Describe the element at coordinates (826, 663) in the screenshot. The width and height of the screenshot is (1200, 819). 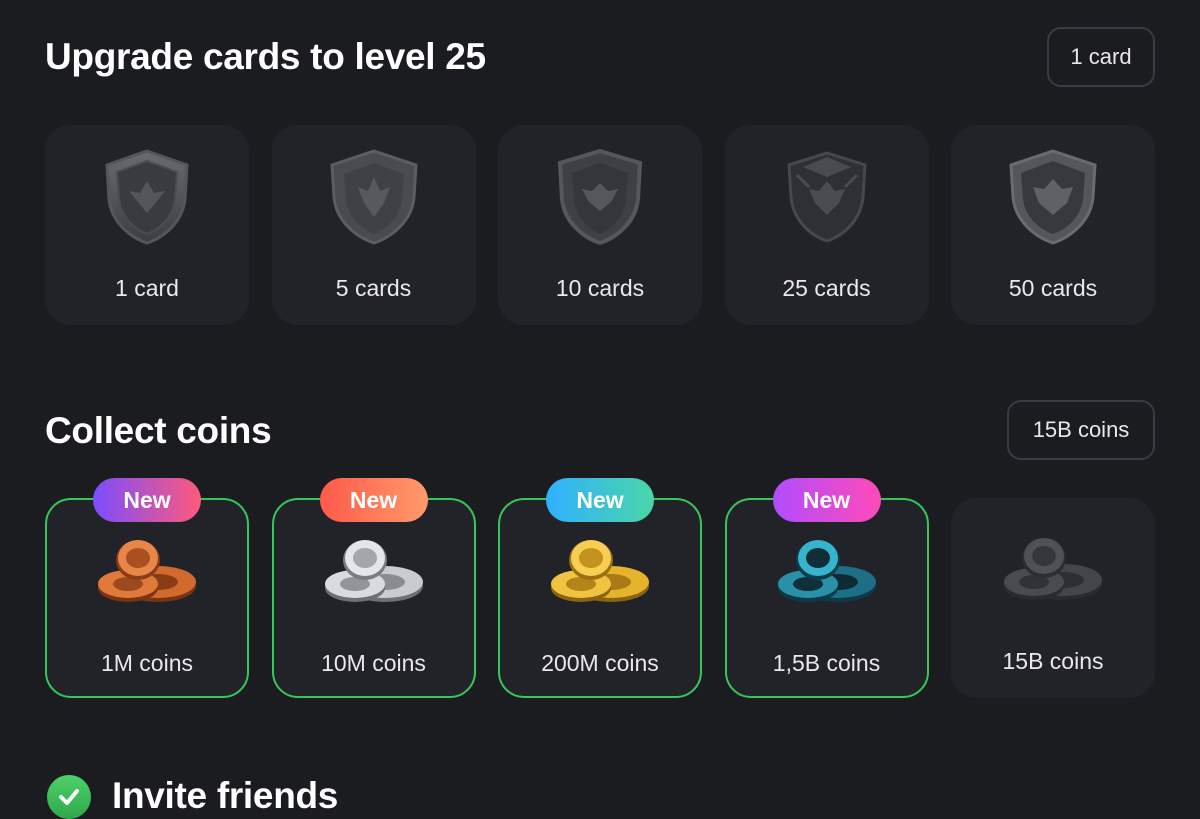
I see `tier-label: 1,5B coins` at that location.